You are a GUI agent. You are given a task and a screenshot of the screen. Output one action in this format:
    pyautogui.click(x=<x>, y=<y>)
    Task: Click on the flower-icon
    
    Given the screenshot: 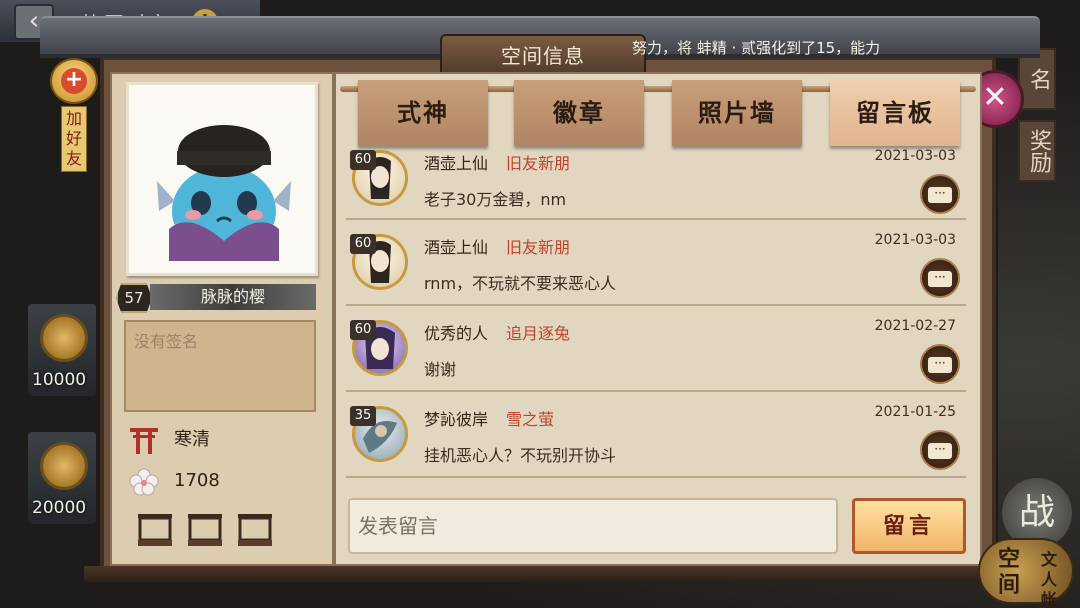 What is the action you would take?
    pyautogui.click(x=144, y=481)
    